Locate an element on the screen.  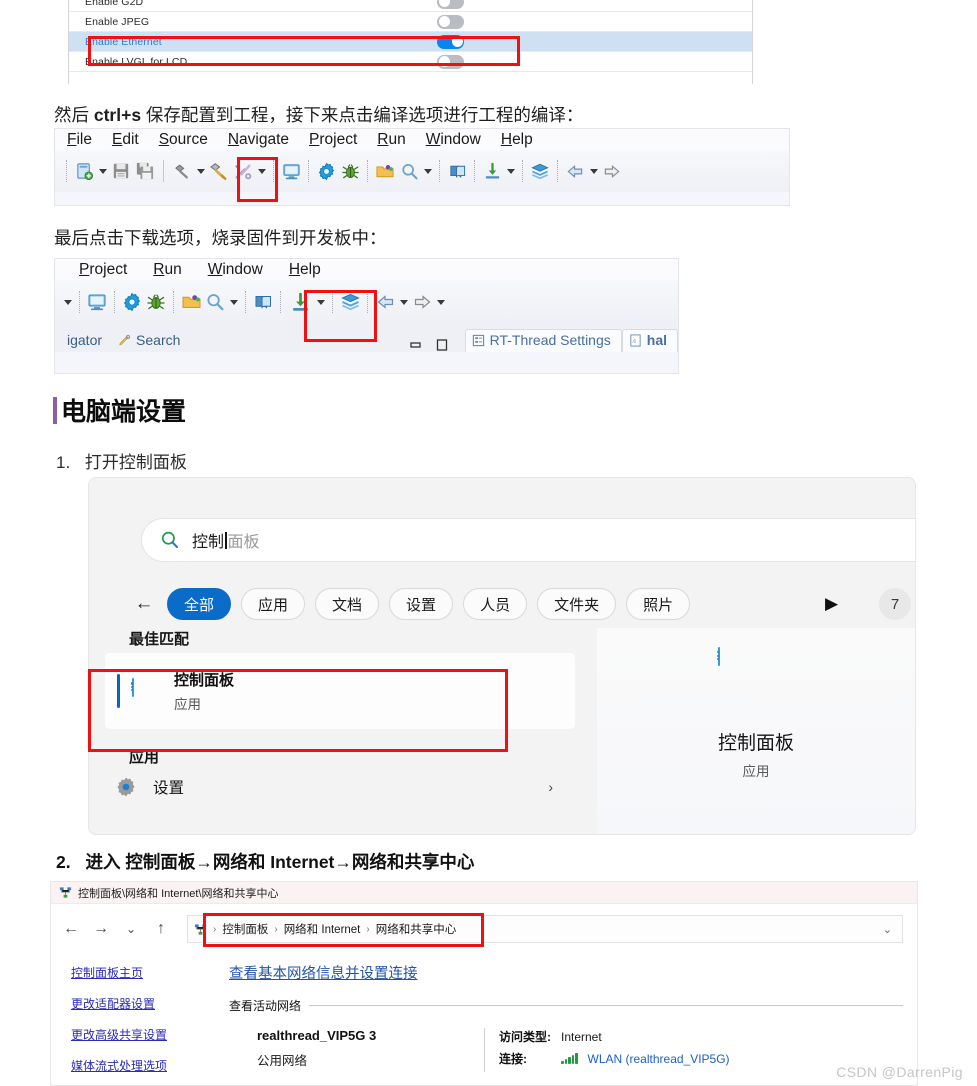
settings-row: Enable JPEG is located at coordinates (410, 22).